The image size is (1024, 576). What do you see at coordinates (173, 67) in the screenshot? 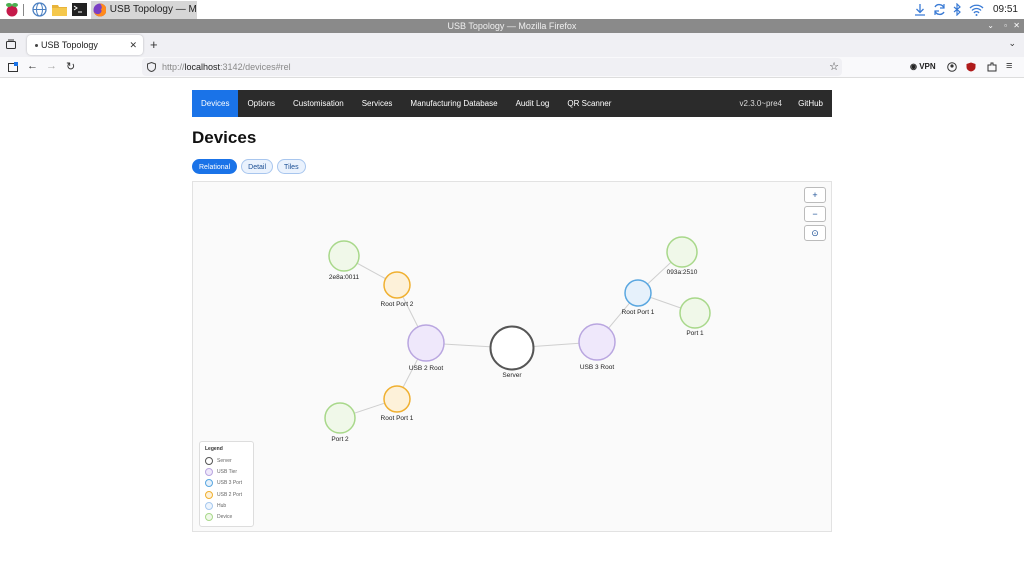
I see `url-prefix: http://` at bounding box center [173, 67].